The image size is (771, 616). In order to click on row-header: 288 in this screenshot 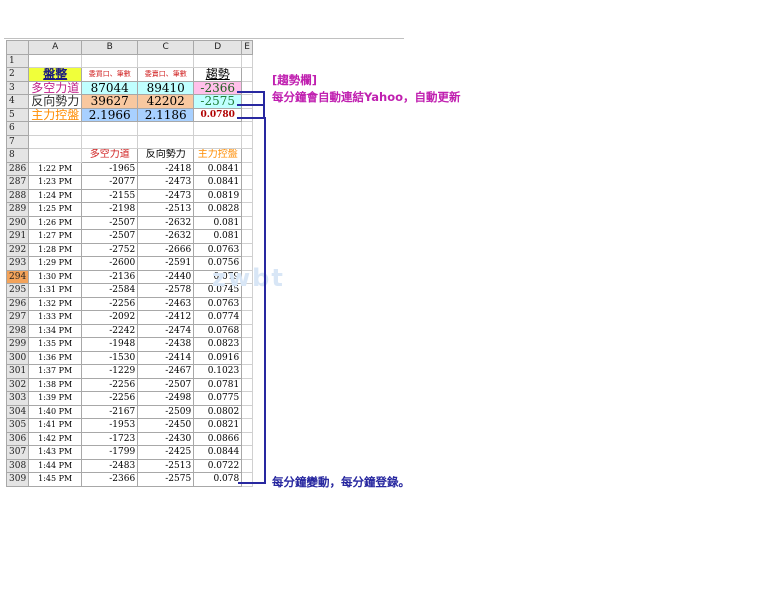, I will do `click(17, 195)`.